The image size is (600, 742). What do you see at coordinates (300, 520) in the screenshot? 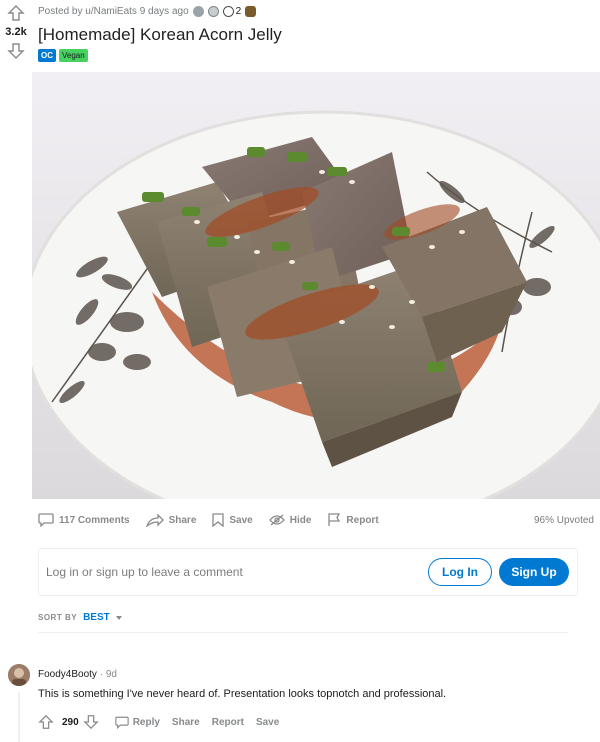
I see `hide-label: Hide` at bounding box center [300, 520].